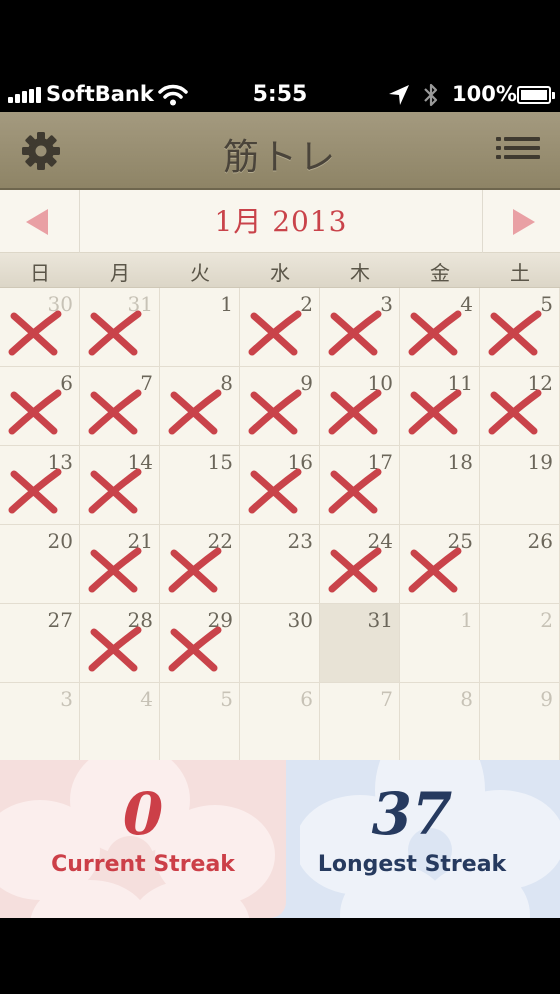 This screenshot has height=994, width=560. What do you see at coordinates (300, 541) in the screenshot?
I see `day-number: 23` at bounding box center [300, 541].